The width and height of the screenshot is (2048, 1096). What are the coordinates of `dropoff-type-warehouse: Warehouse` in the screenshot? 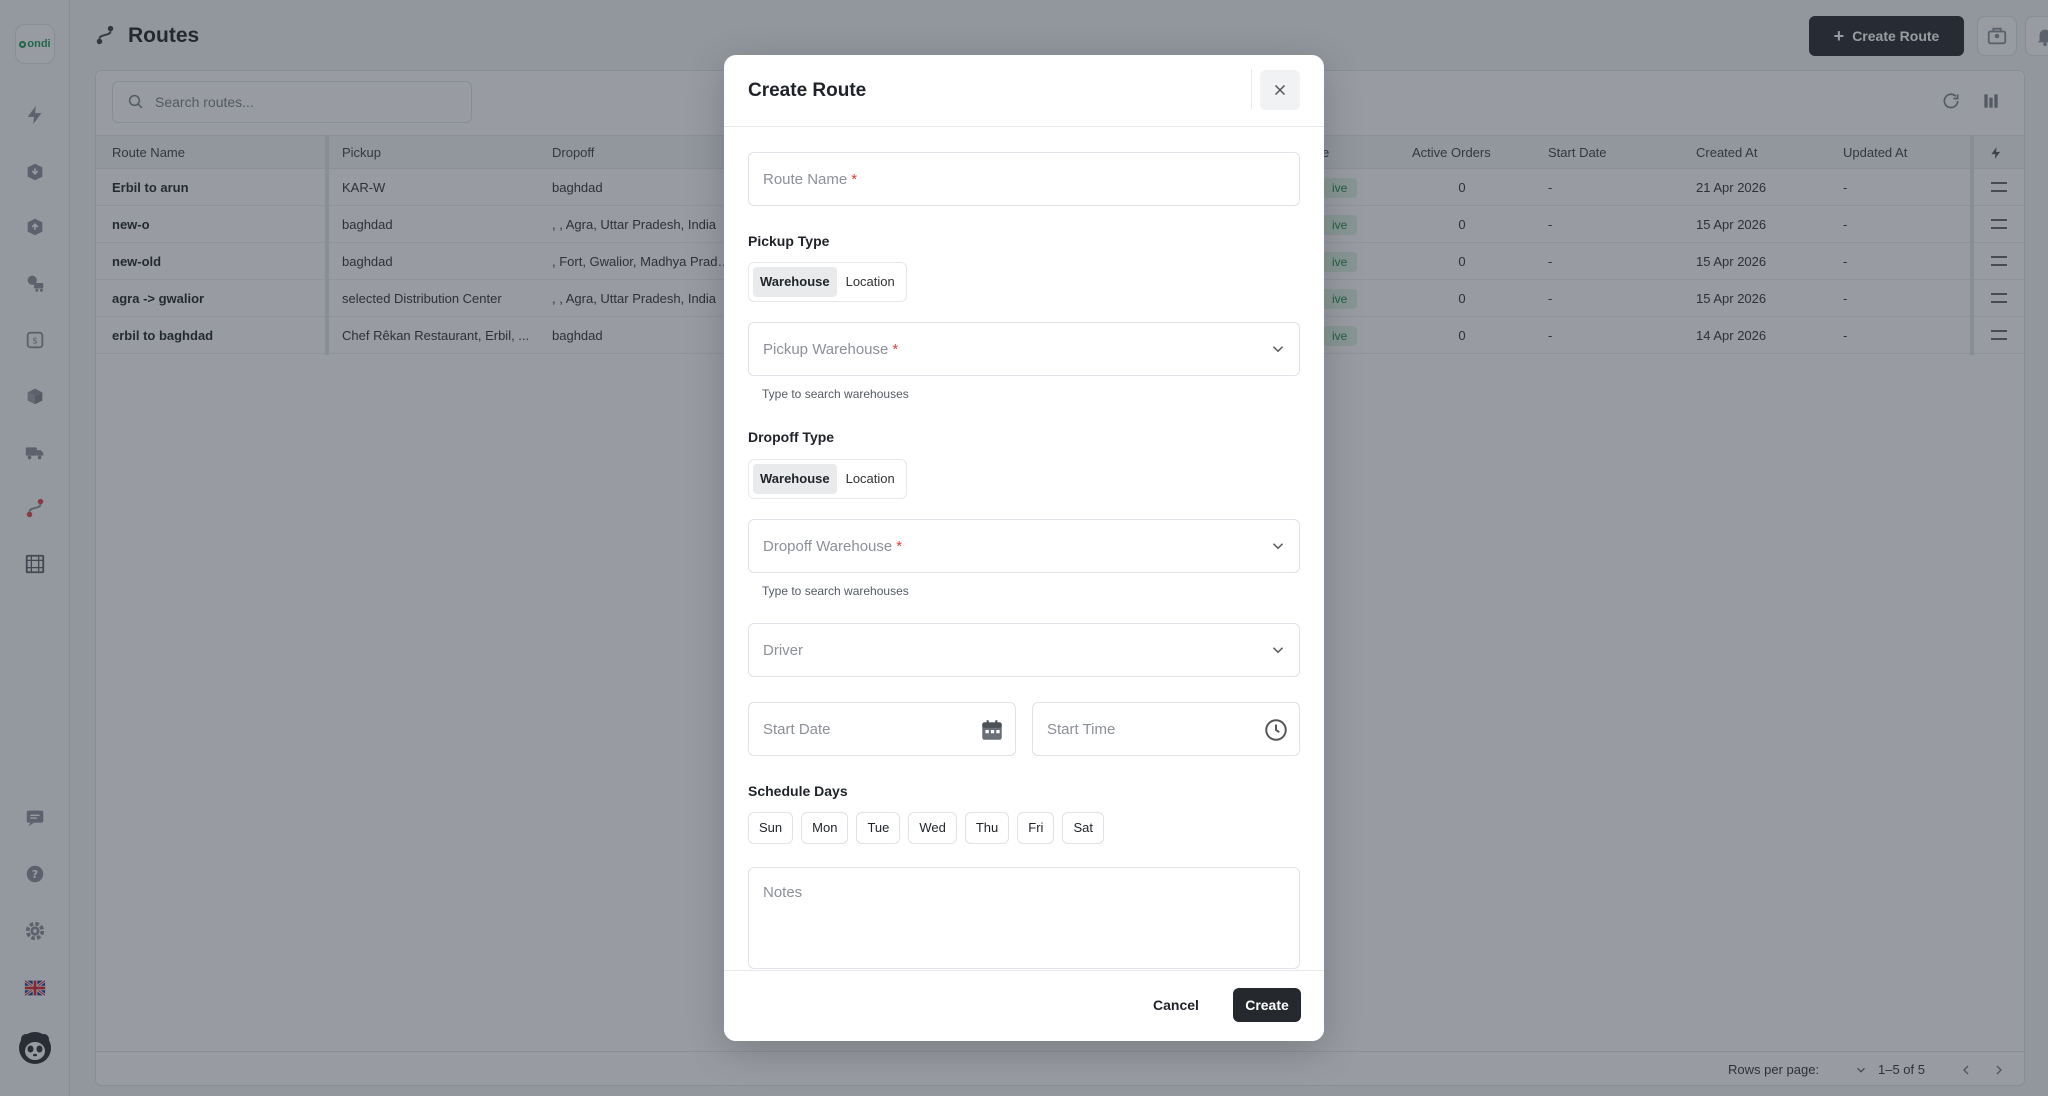 It's located at (795, 479).